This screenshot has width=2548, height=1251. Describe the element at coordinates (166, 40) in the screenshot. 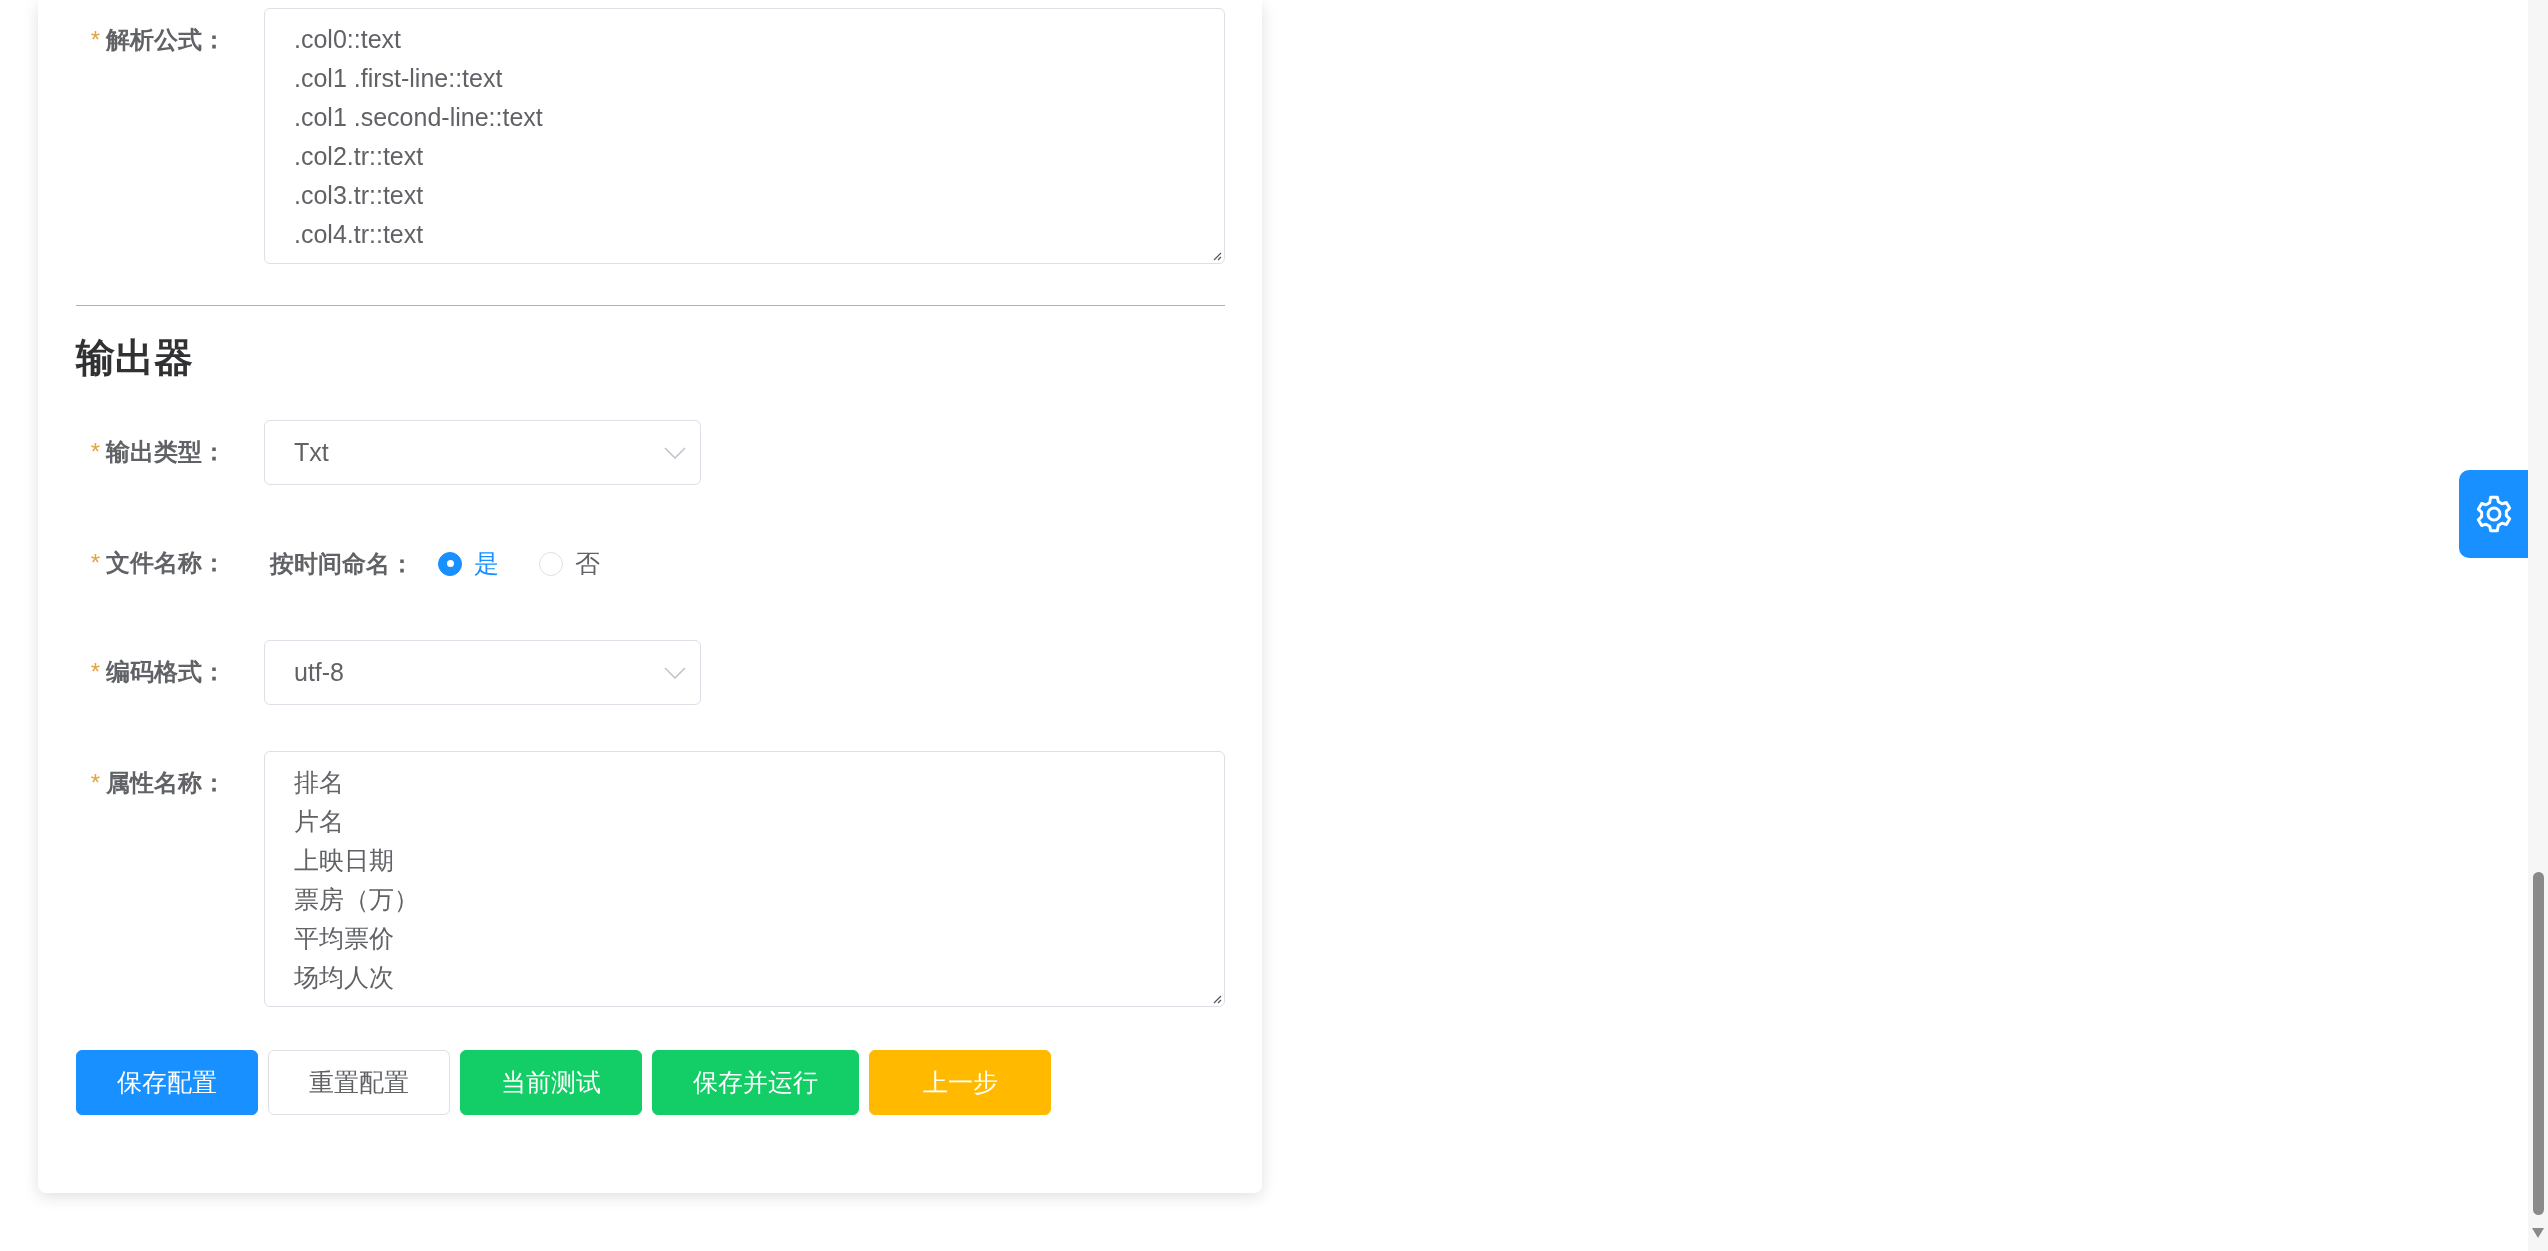

I see `field-label: 解析公式：` at that location.